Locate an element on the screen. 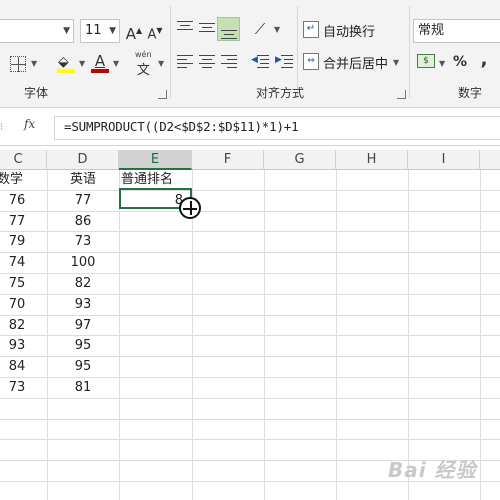 This screenshot has width=500, height=500. cell-d: 100 is located at coordinates (83, 263).